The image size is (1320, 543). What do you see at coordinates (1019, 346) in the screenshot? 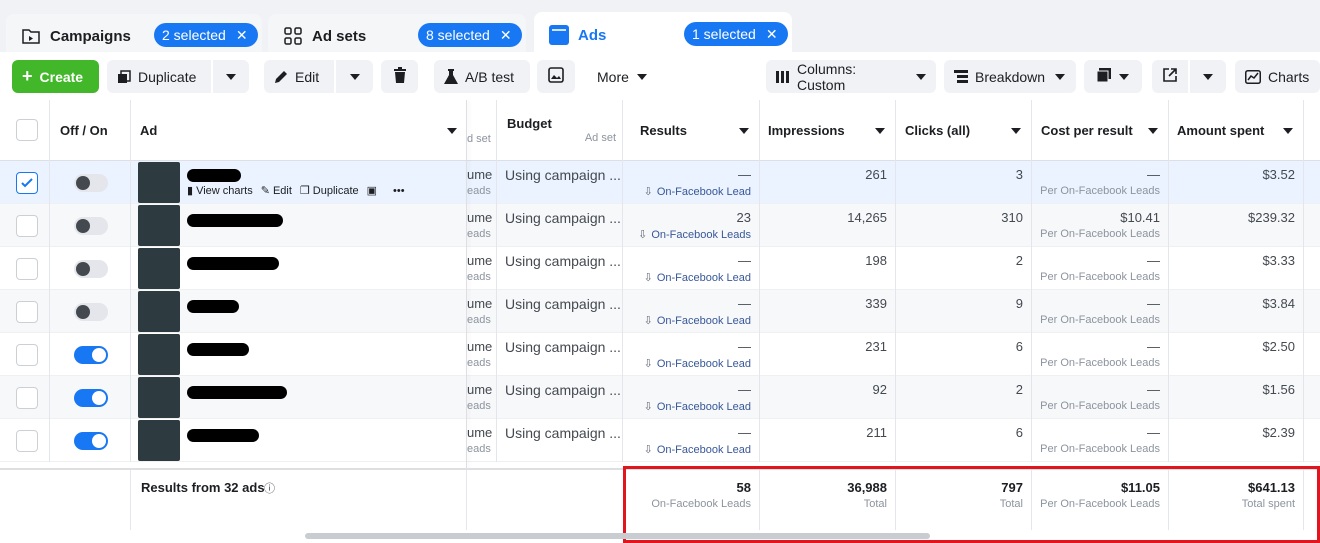
I see `clicks-value: 6` at bounding box center [1019, 346].